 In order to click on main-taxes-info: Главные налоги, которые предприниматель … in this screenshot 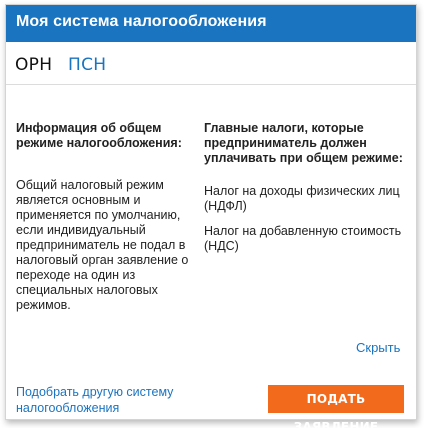, I will do `click(304, 187)`.